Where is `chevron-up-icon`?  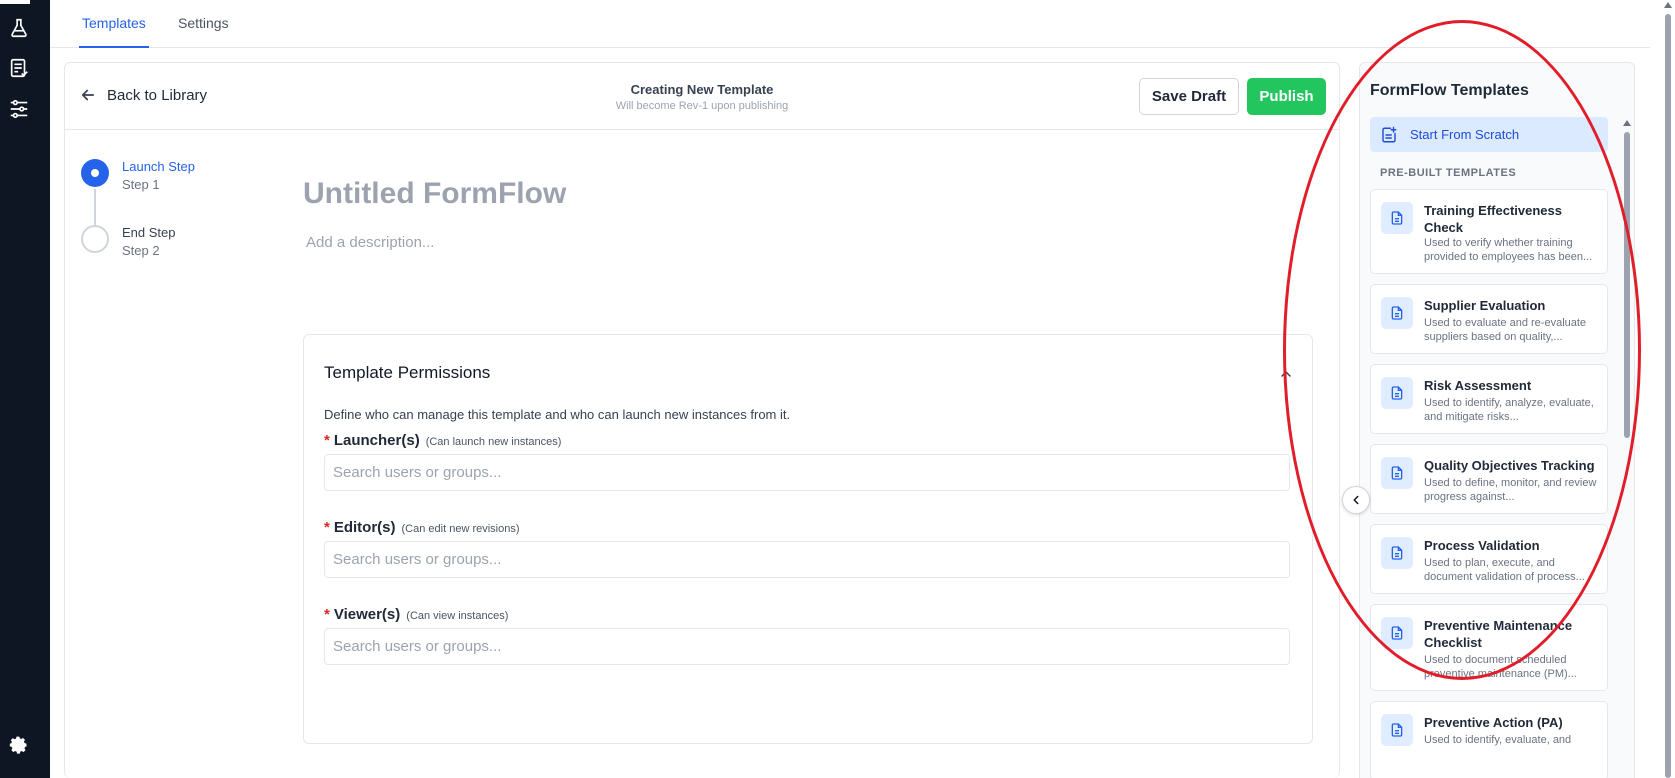
chevron-up-icon is located at coordinates (1286, 374).